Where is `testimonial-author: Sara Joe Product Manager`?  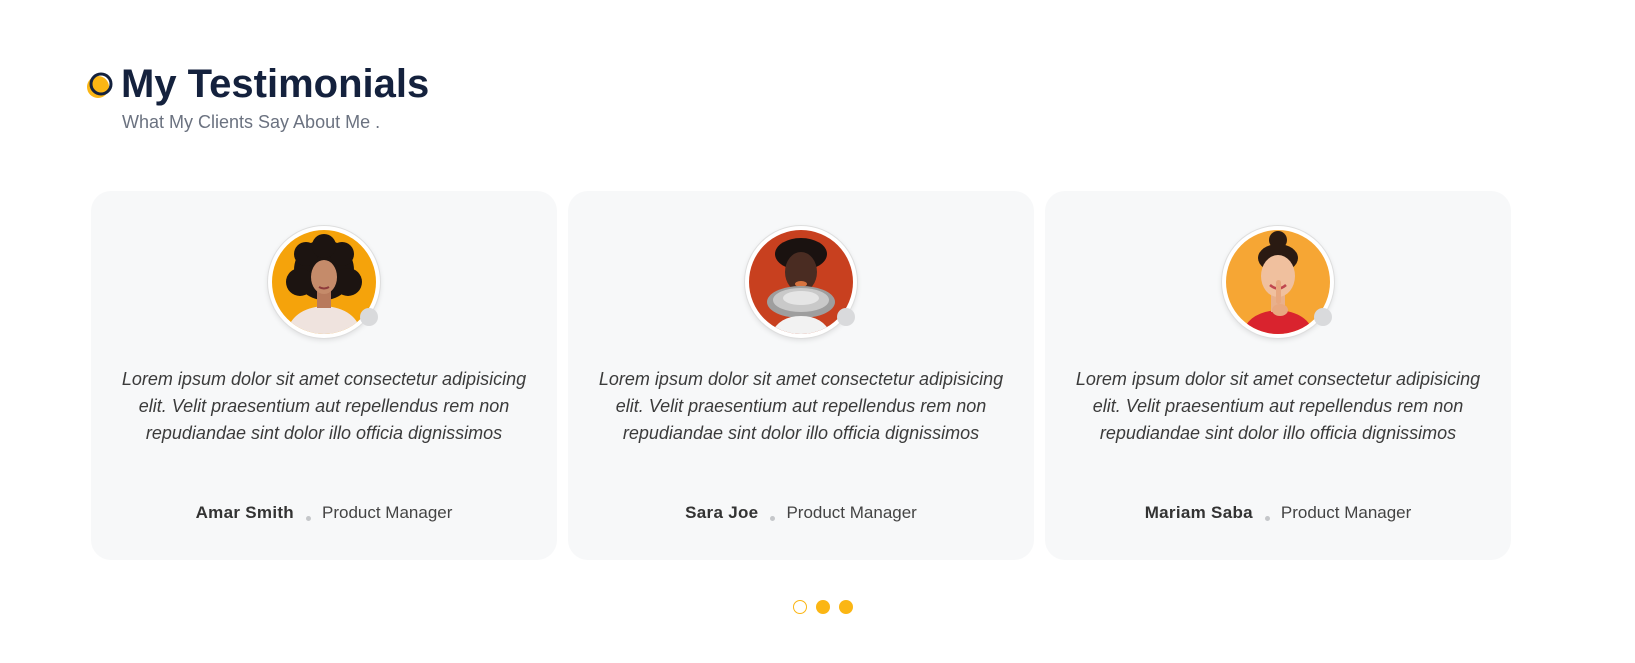
testimonial-author: Sara Joe Product Manager is located at coordinates (801, 513).